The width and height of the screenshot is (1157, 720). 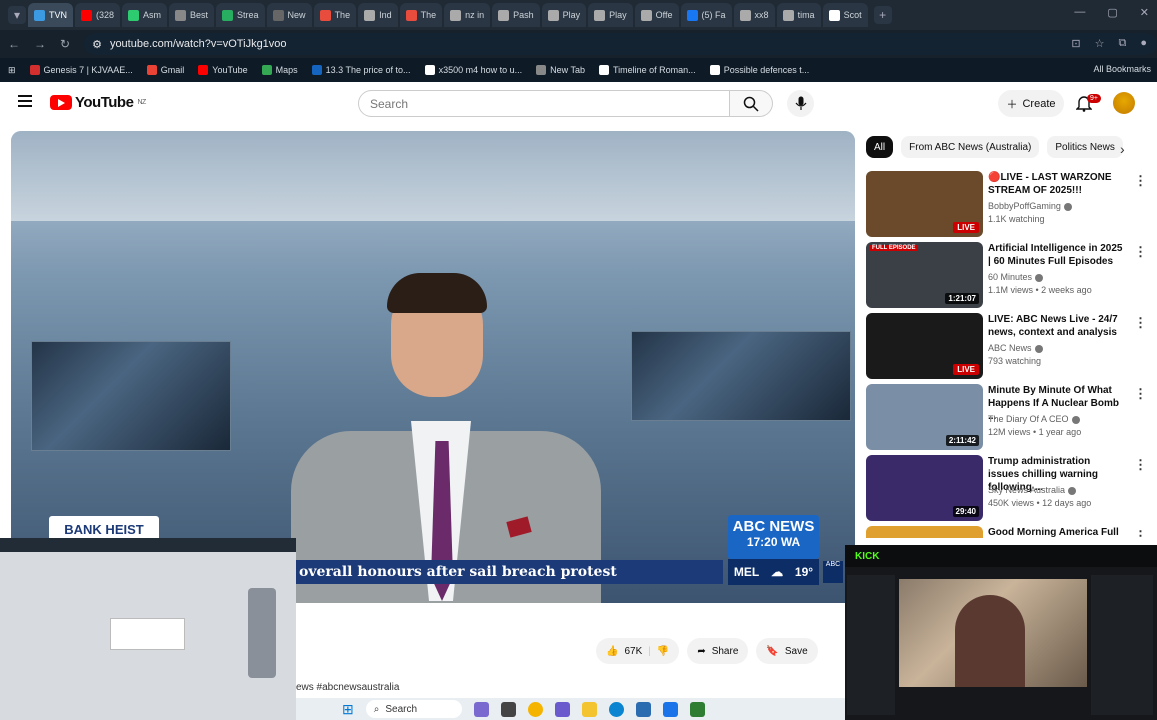 I want to click on maximize-icon: ▢, so click(x=1112, y=12).